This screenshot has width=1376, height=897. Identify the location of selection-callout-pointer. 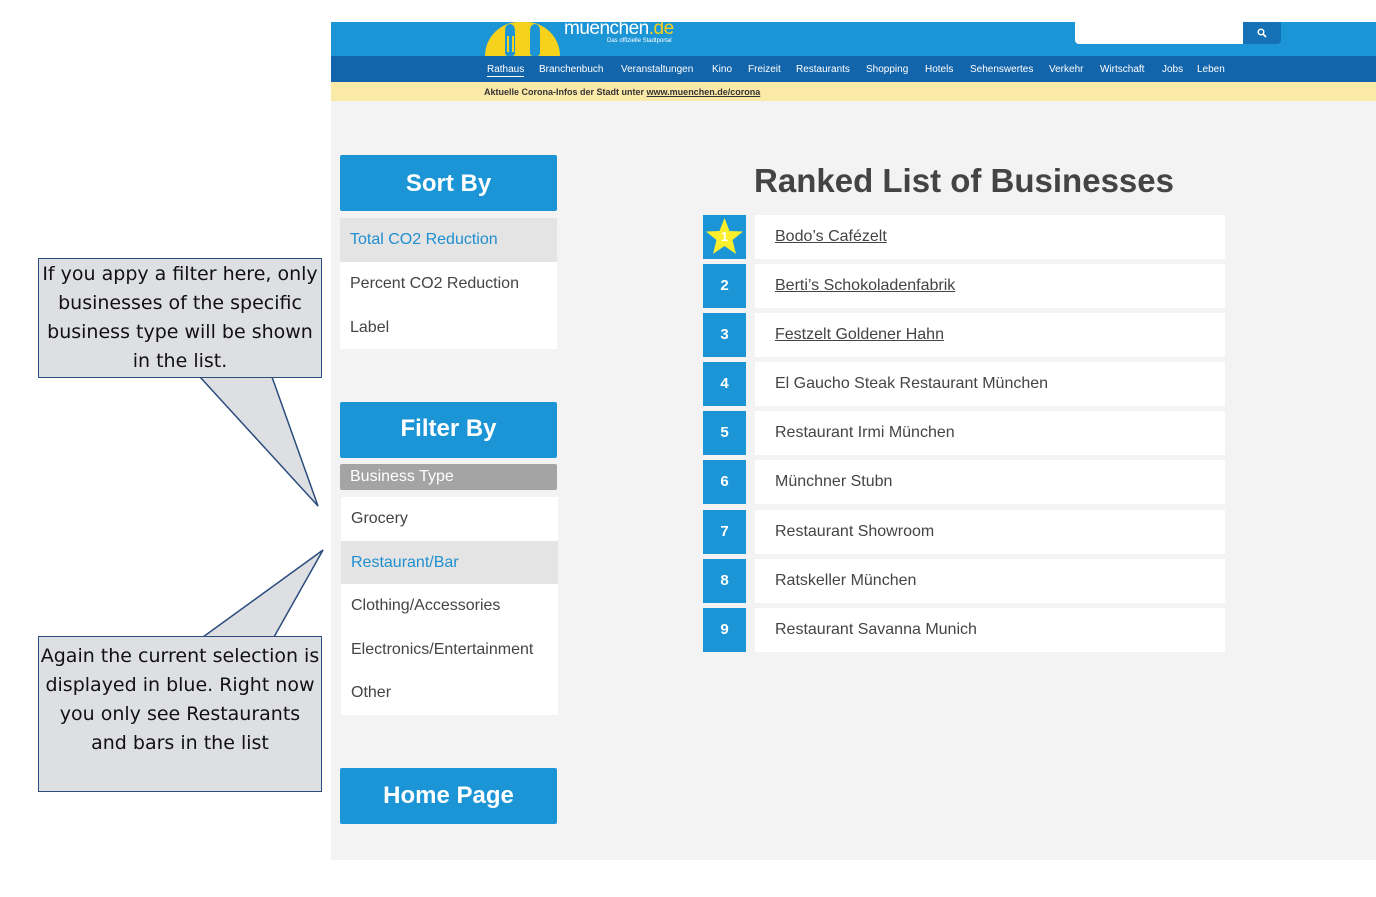
(262, 593).